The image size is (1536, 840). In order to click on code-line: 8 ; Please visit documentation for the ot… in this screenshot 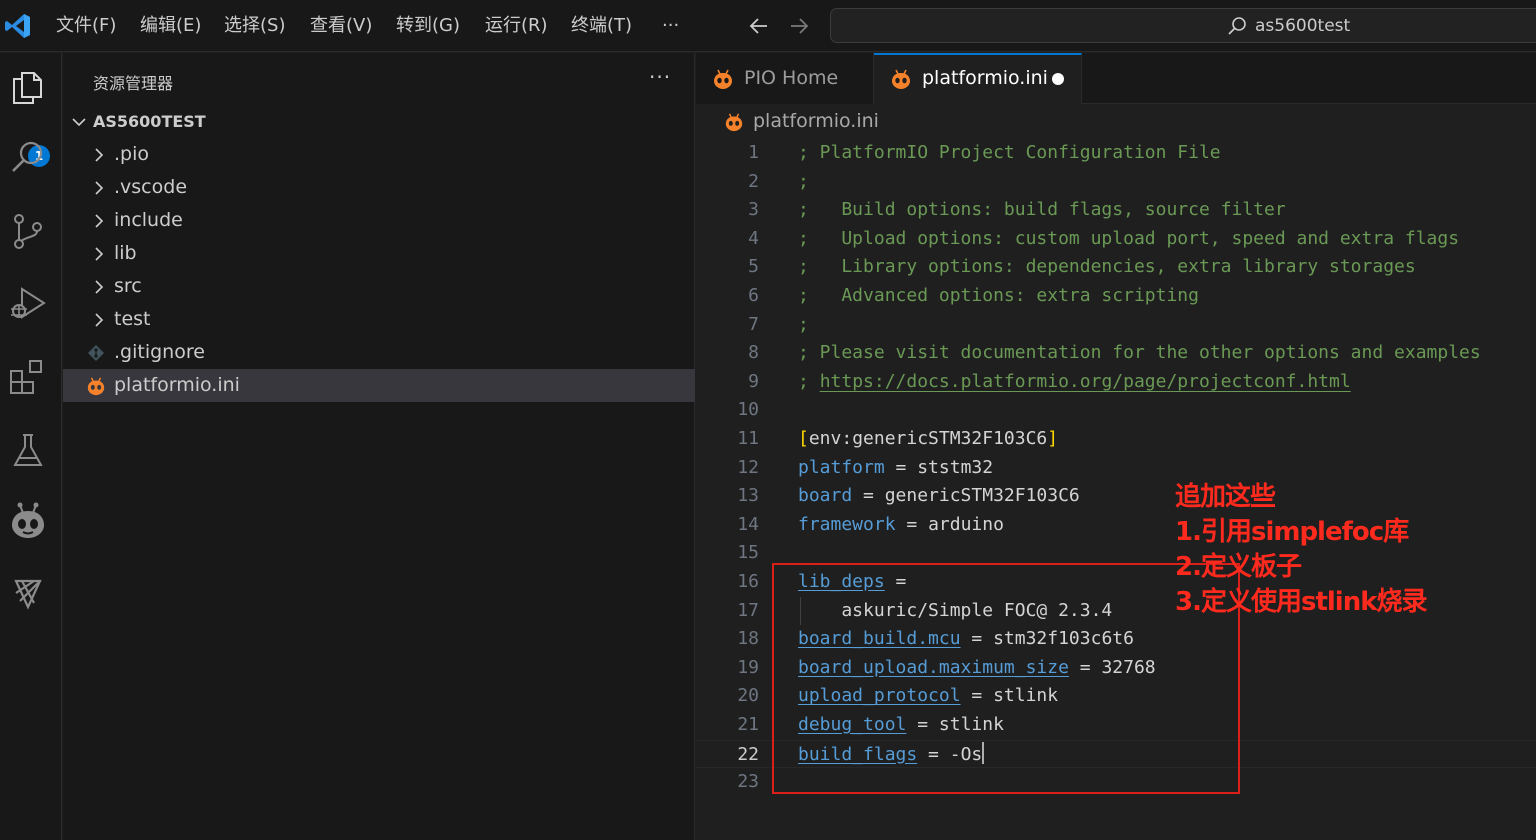, I will do `click(1116, 353)`.